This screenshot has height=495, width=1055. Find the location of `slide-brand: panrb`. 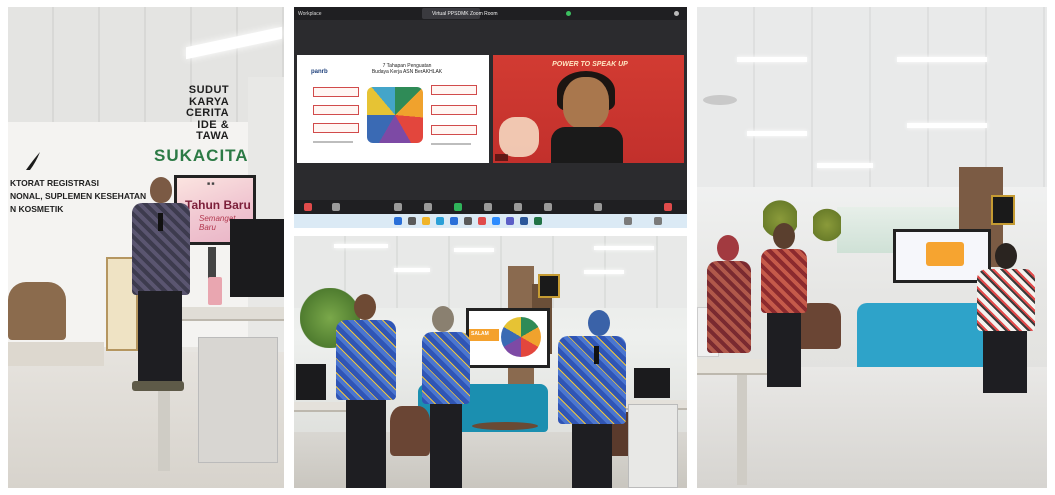

slide-brand: panrb is located at coordinates (319, 72).